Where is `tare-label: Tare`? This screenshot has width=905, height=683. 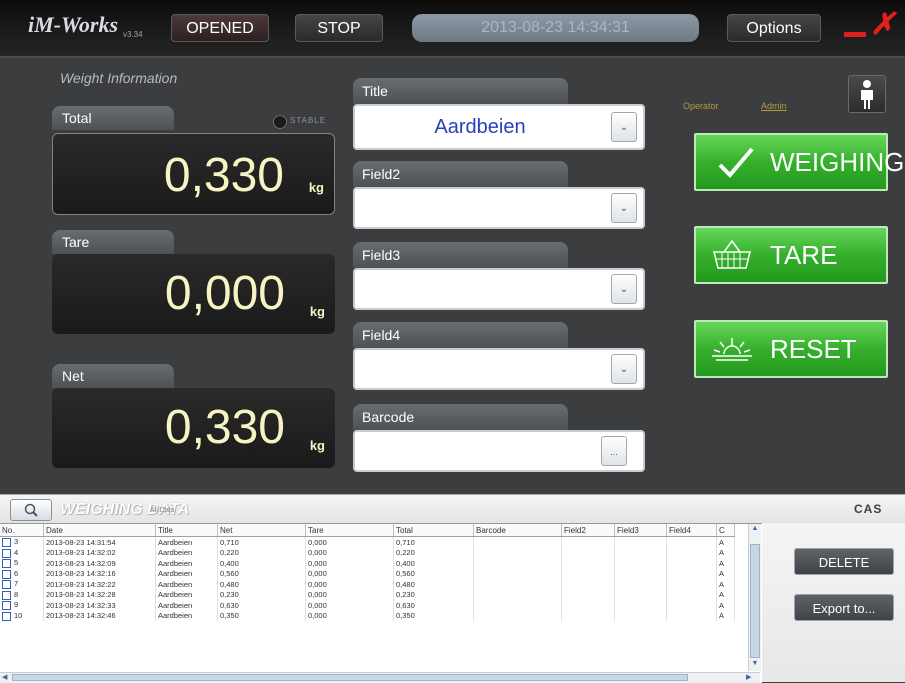 tare-label: Tare is located at coordinates (113, 242).